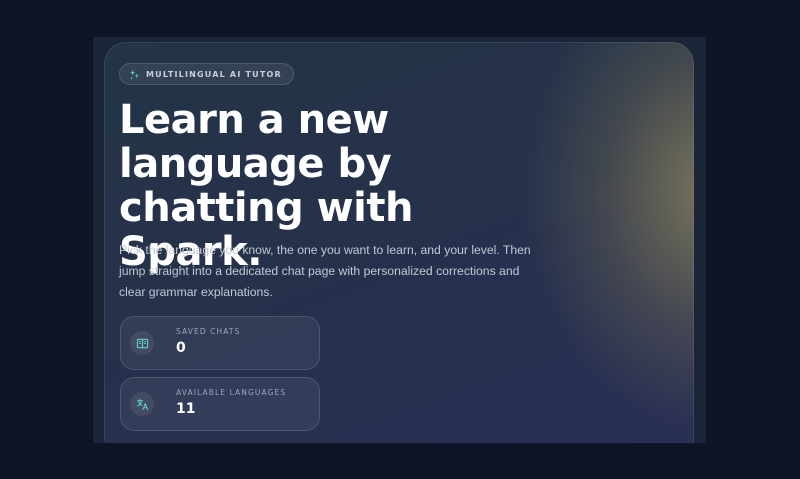 The width and height of the screenshot is (800, 479). I want to click on badge-label: MULTILINGUAL AI TUTOR, so click(214, 74).